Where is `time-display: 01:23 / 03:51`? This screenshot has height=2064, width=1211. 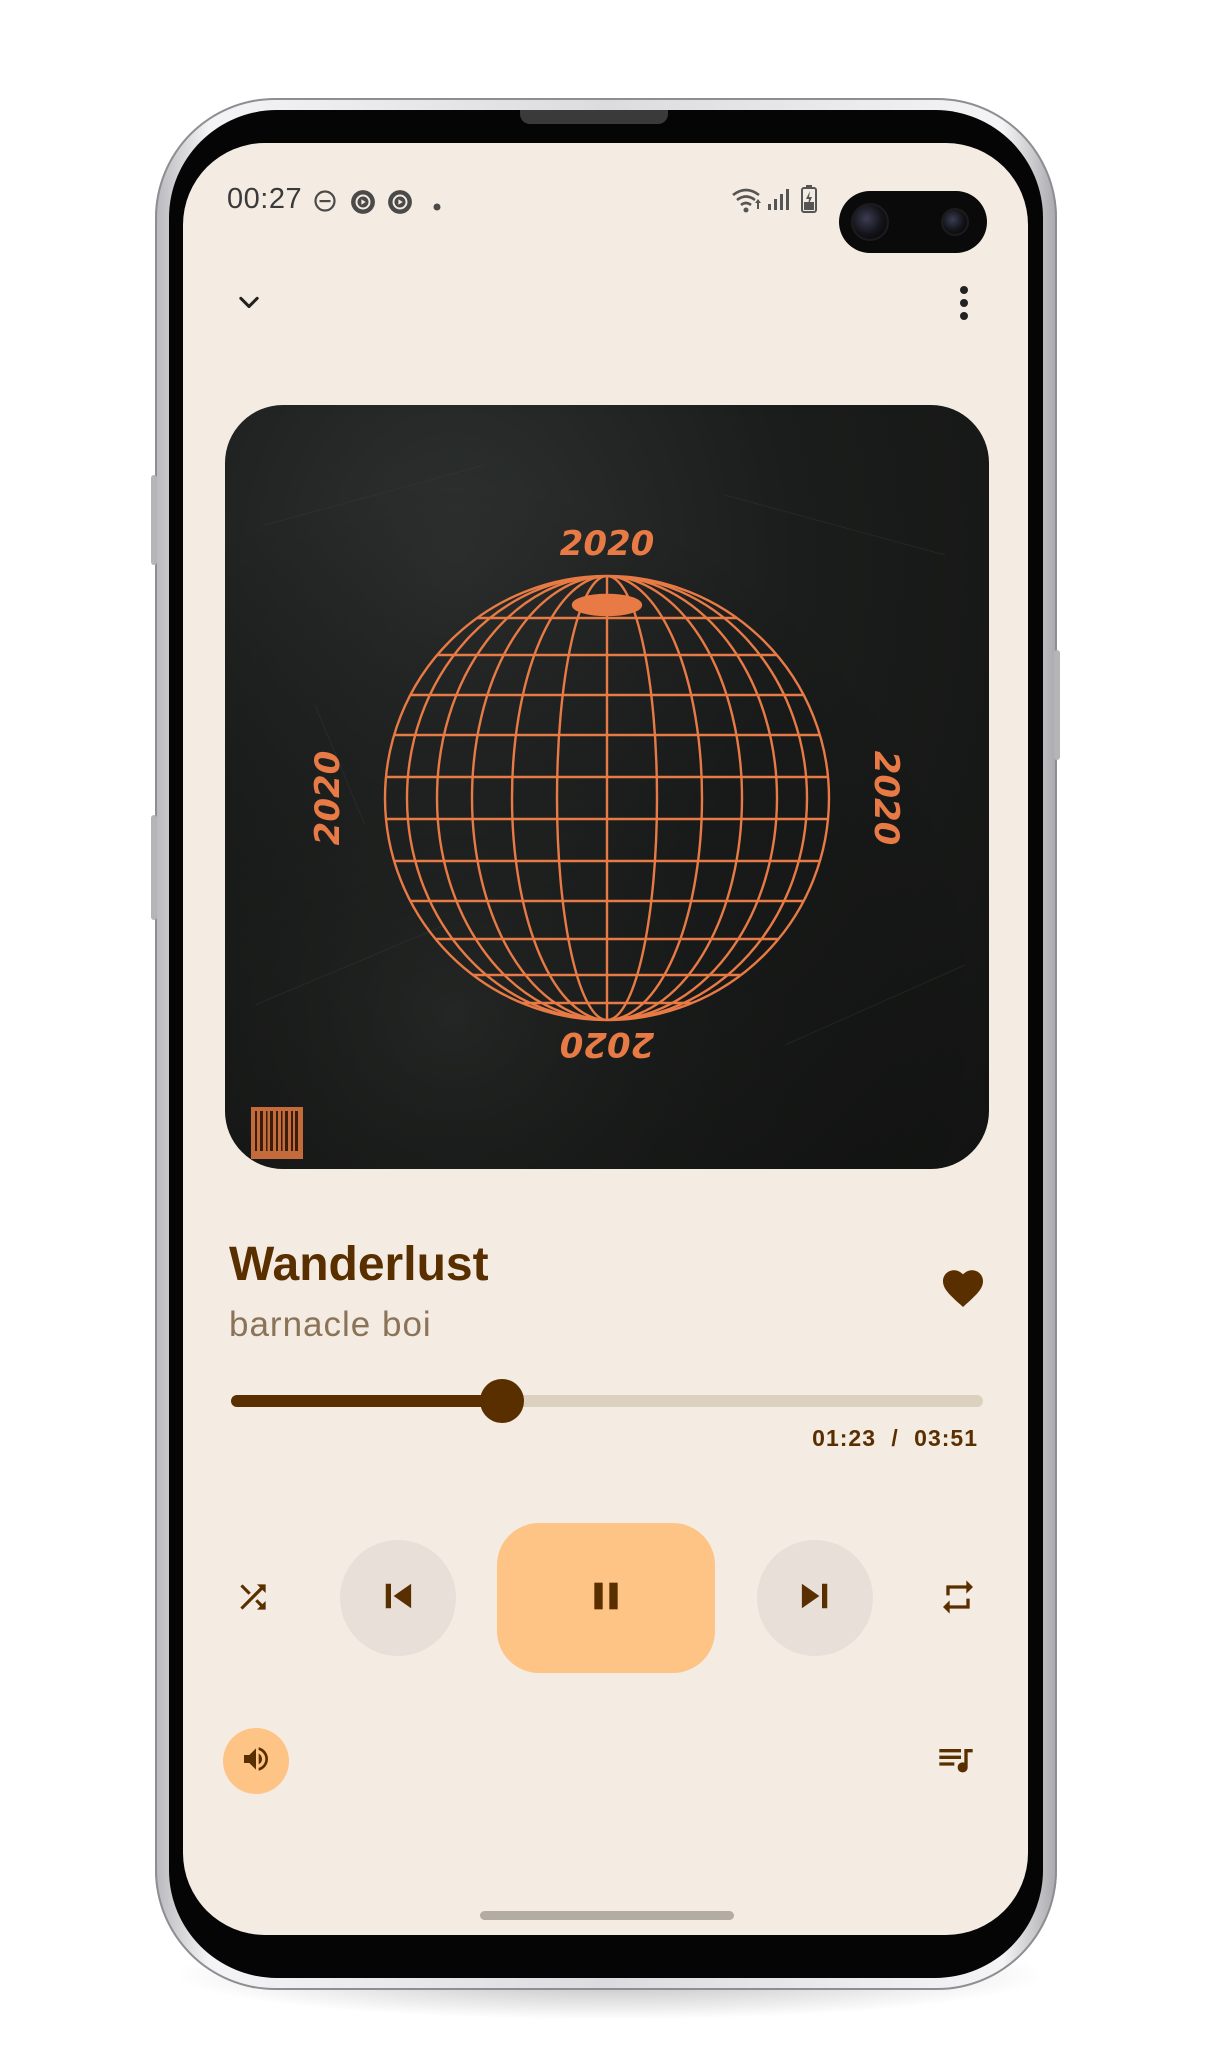 time-display: 01:23 / 03:51 is located at coordinates (895, 1438).